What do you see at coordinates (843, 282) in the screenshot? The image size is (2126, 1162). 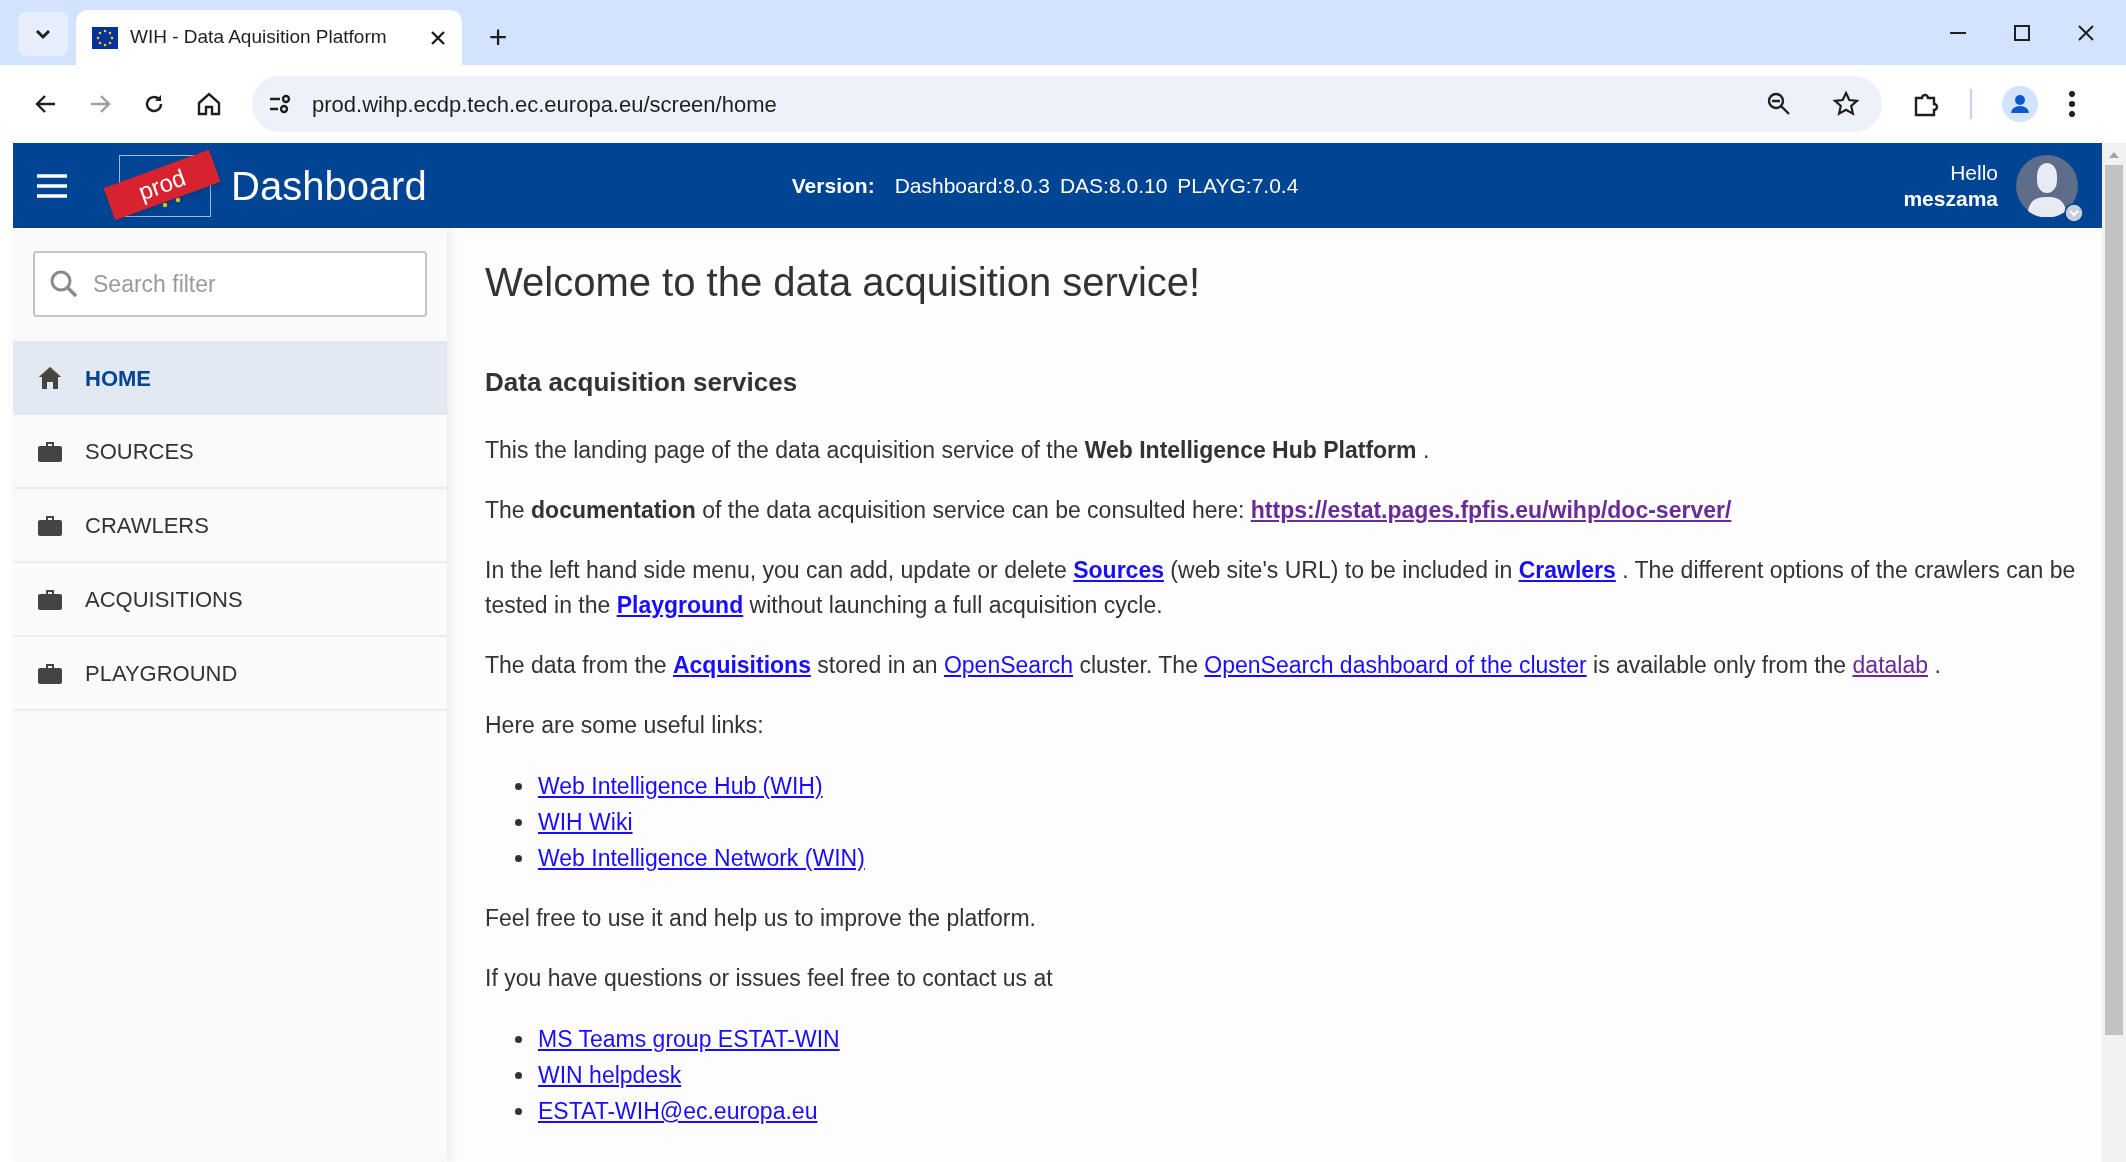 I see `page-title: Welcome to the data acquisition service!` at bounding box center [843, 282].